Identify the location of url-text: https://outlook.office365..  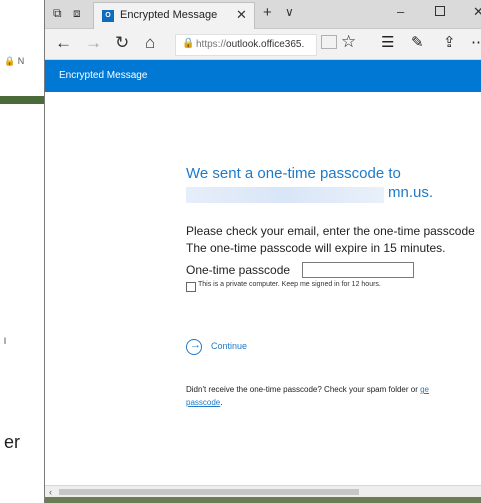
(254, 44).